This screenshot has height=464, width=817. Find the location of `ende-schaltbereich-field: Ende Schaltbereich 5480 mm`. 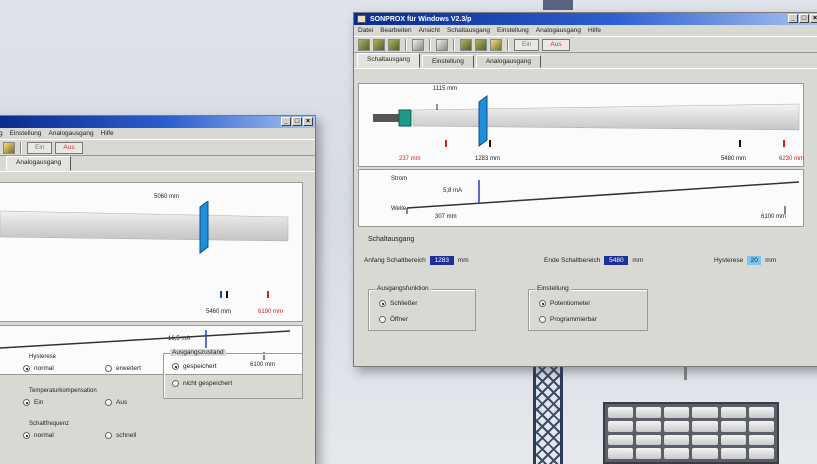

ende-schaltbereich-field: Ende Schaltbereich 5480 mm is located at coordinates (593, 260).